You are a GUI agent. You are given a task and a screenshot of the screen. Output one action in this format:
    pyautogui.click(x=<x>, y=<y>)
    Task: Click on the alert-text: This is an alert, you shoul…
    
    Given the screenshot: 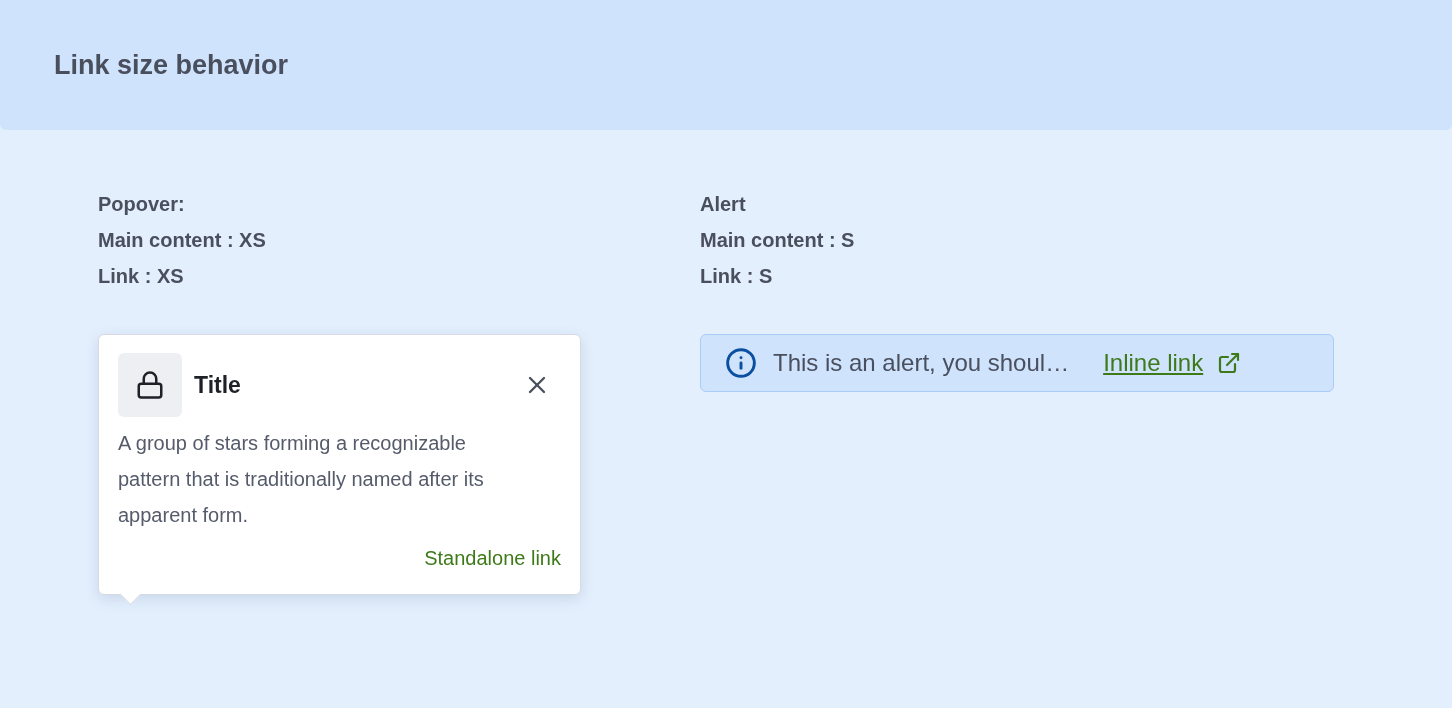 What is the action you would take?
    pyautogui.click(x=921, y=363)
    